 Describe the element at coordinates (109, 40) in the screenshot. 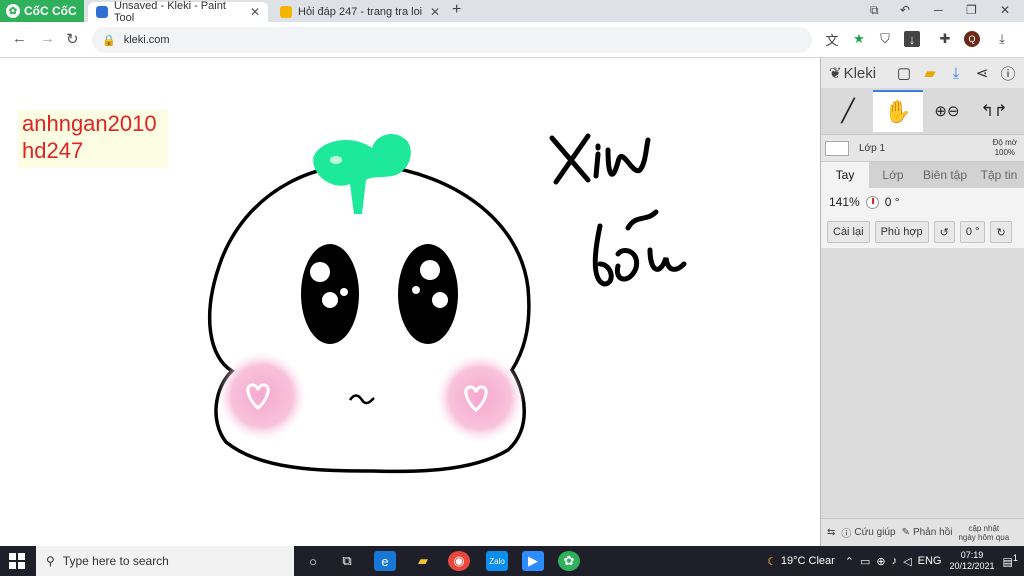

I see `lock-icon: 🔒` at that location.